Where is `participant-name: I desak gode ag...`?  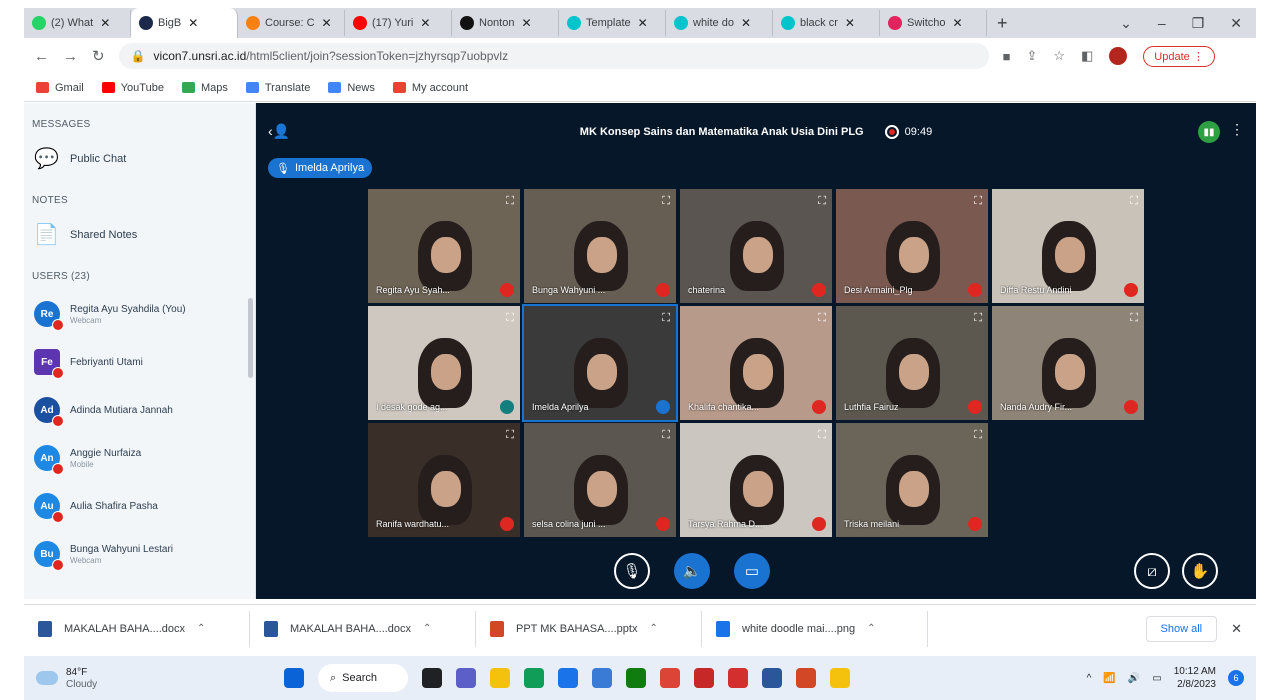
participant-name: I desak gode ag... is located at coordinates (412, 407).